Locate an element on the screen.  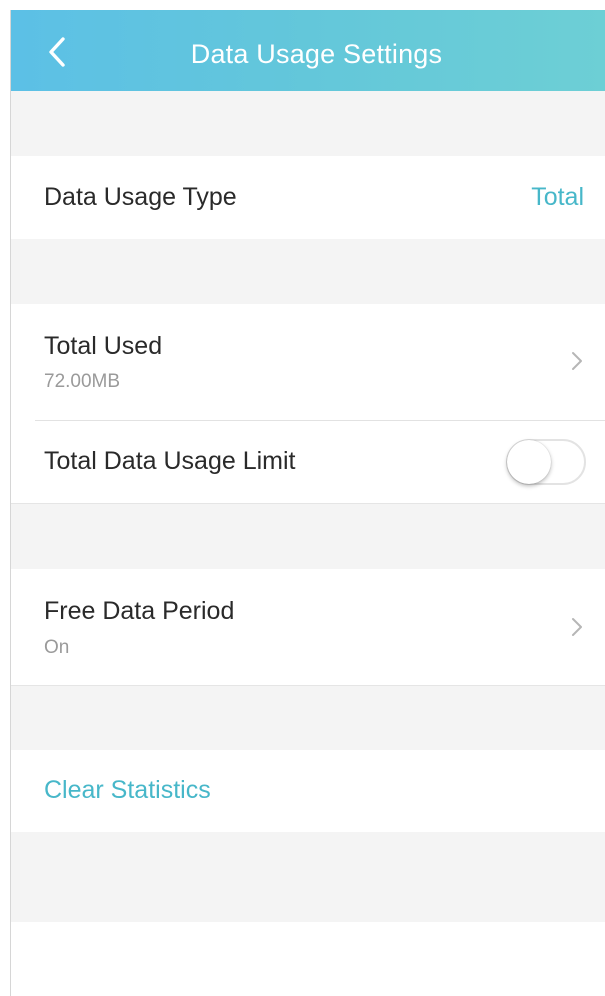
total-used-row: Total Used 72.00MB is located at coordinates (308, 362).